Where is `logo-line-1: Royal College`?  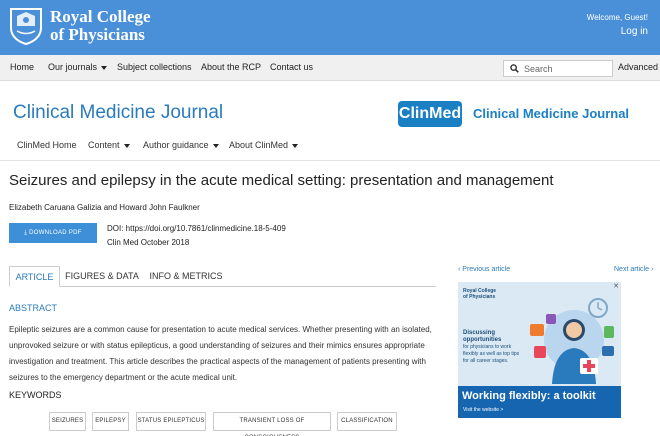
logo-line-1: Royal College is located at coordinates (100, 16).